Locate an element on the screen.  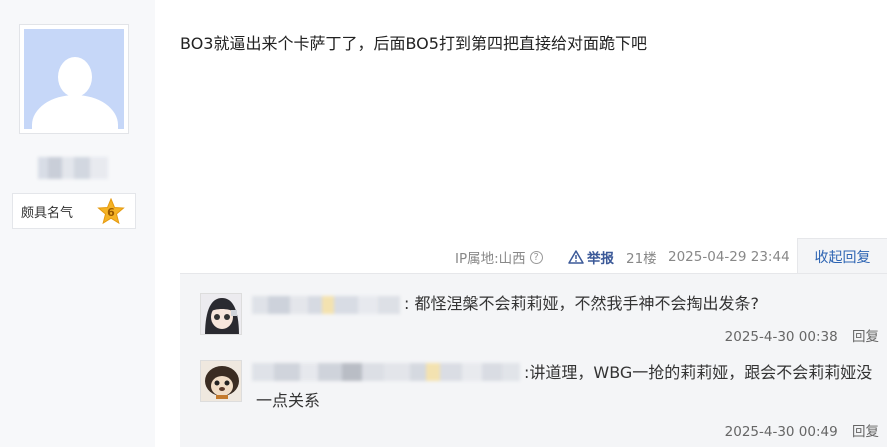
star-badge-icon: 6 is located at coordinates (111, 211).